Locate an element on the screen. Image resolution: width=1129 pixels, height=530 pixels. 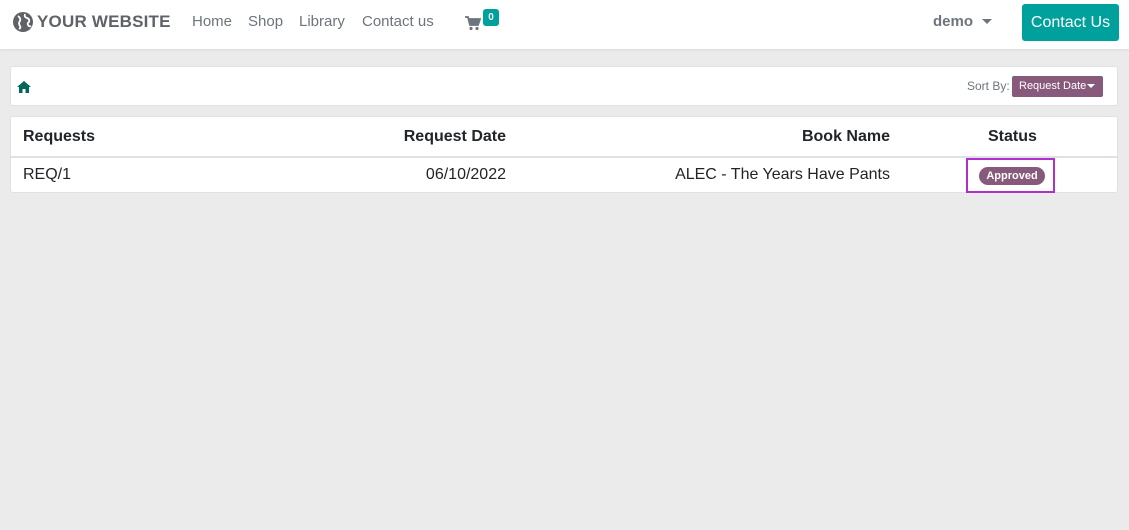
cart-button: 0 is located at coordinates (485, 22).